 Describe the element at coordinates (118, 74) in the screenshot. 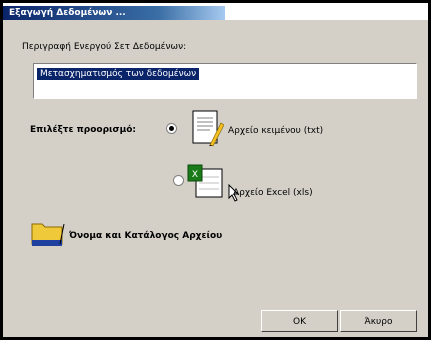

I see `description-value: Μετασχηματισμός των δεδομένων` at that location.